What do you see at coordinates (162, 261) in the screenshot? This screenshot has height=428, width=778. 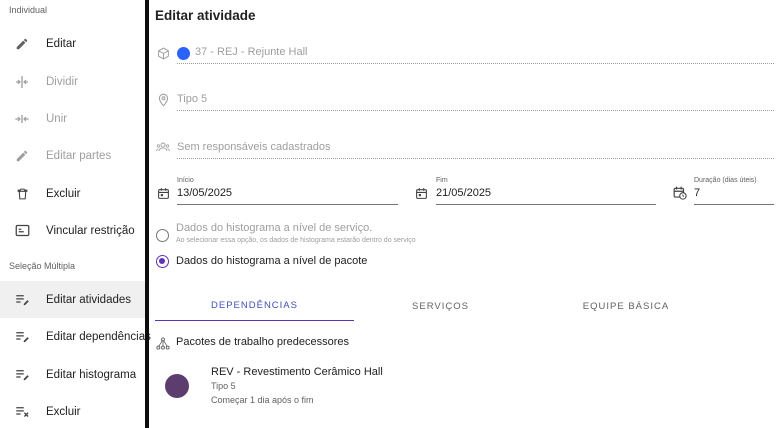 I see `radio-package-level` at bounding box center [162, 261].